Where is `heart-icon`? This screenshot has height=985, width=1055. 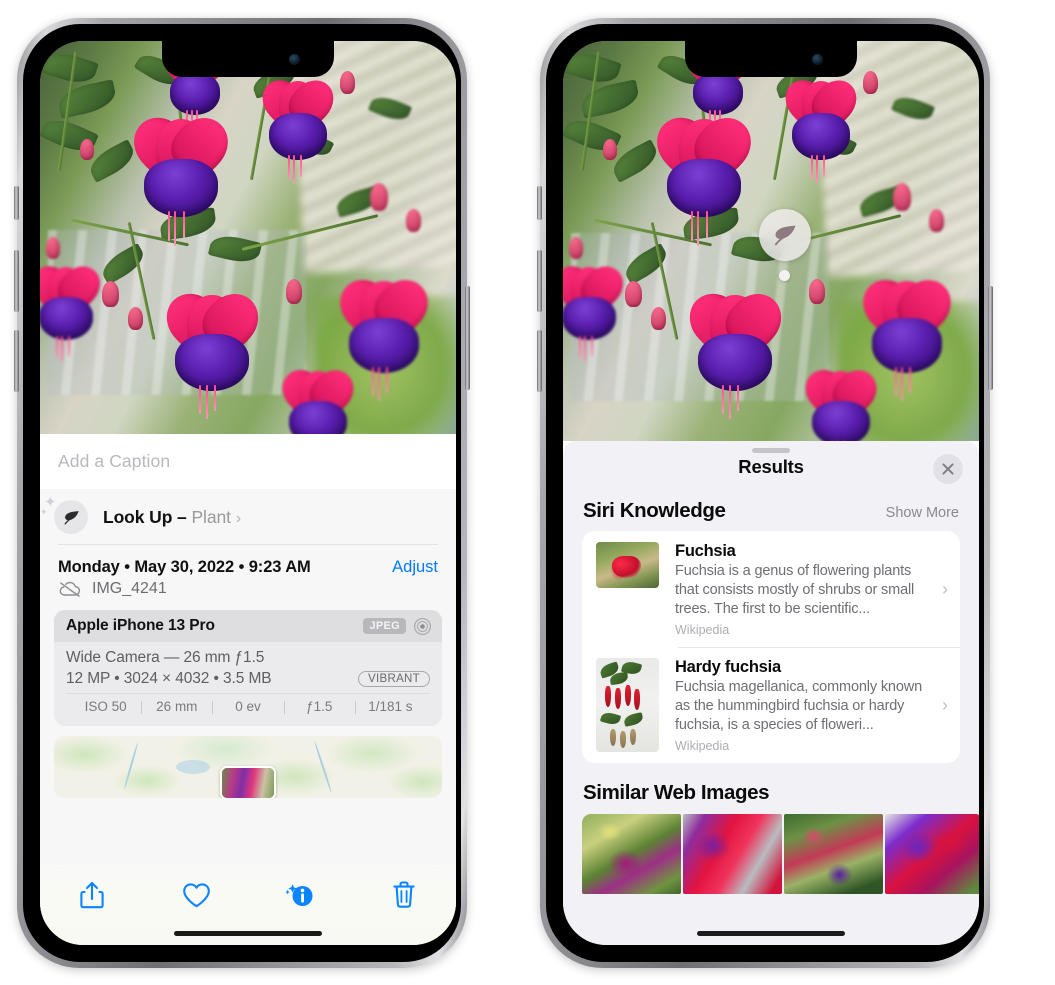
heart-icon is located at coordinates (196, 894).